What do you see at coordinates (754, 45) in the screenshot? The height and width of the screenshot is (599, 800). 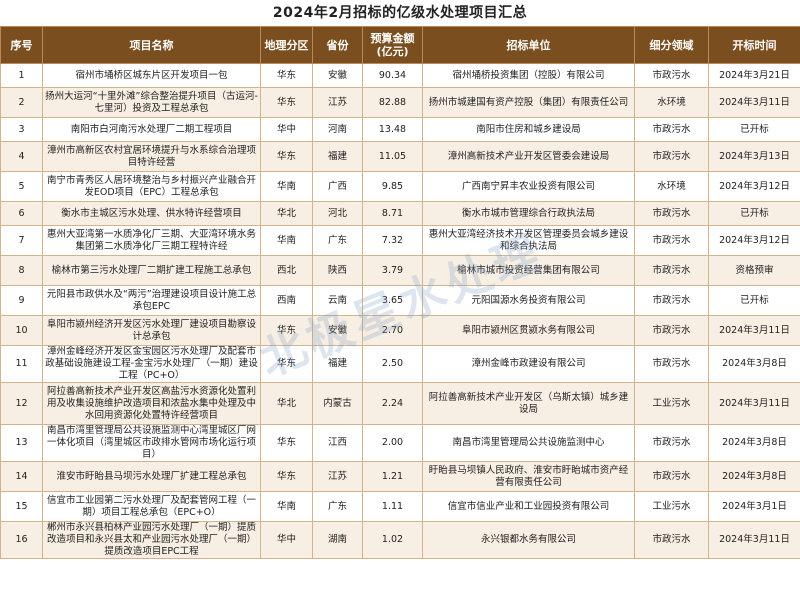 I see `header-cell: 开标时间` at bounding box center [754, 45].